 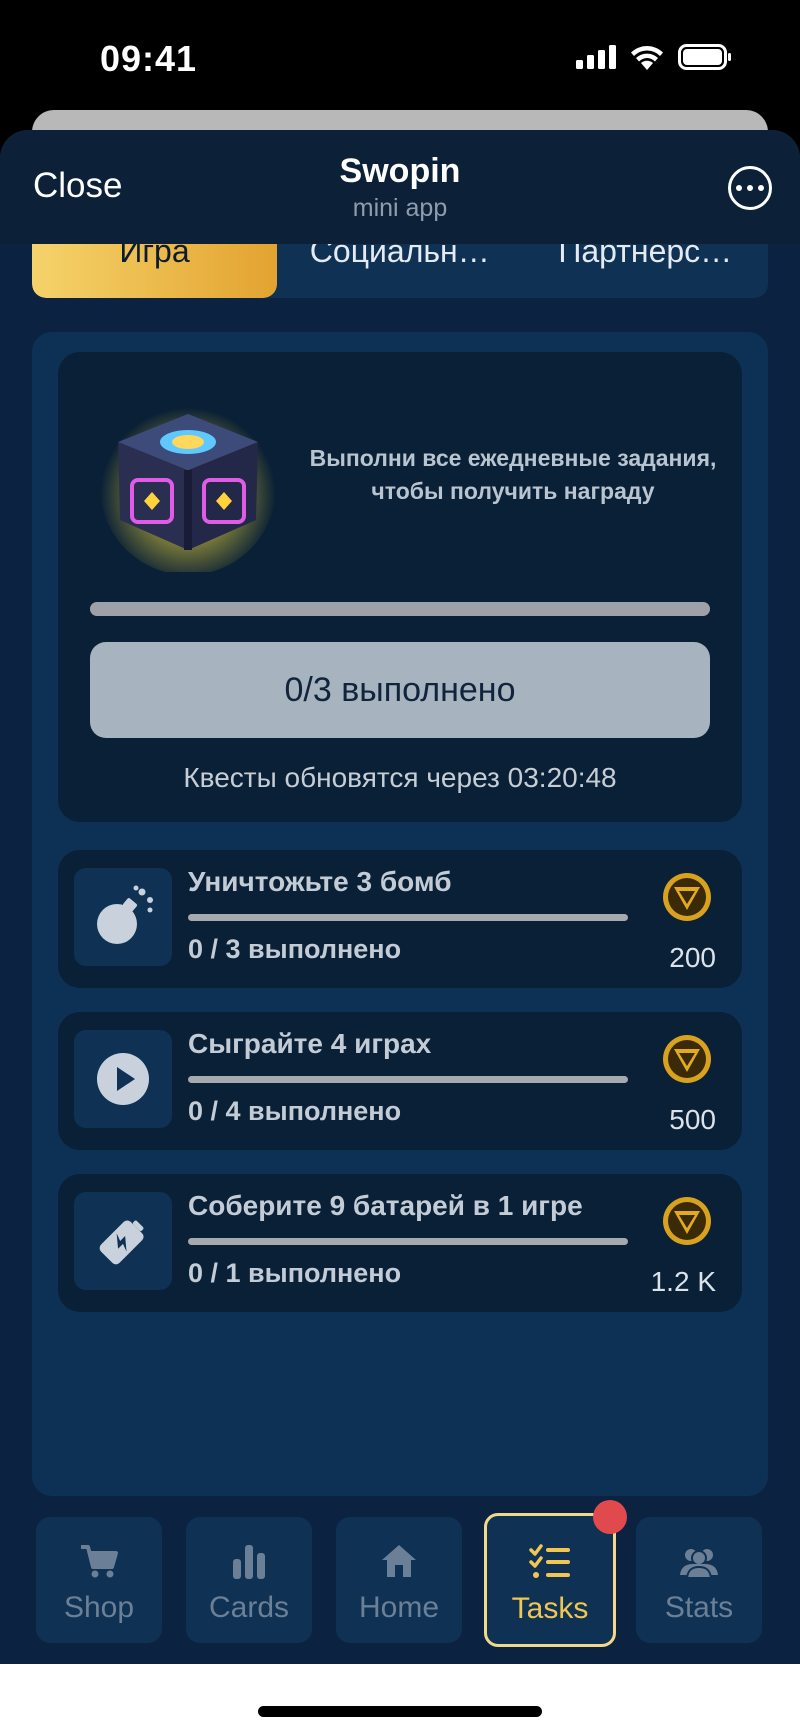 What do you see at coordinates (385, 1205) in the screenshot?
I see `task-title: Соберите 9 батарей в 1 игре` at bounding box center [385, 1205].